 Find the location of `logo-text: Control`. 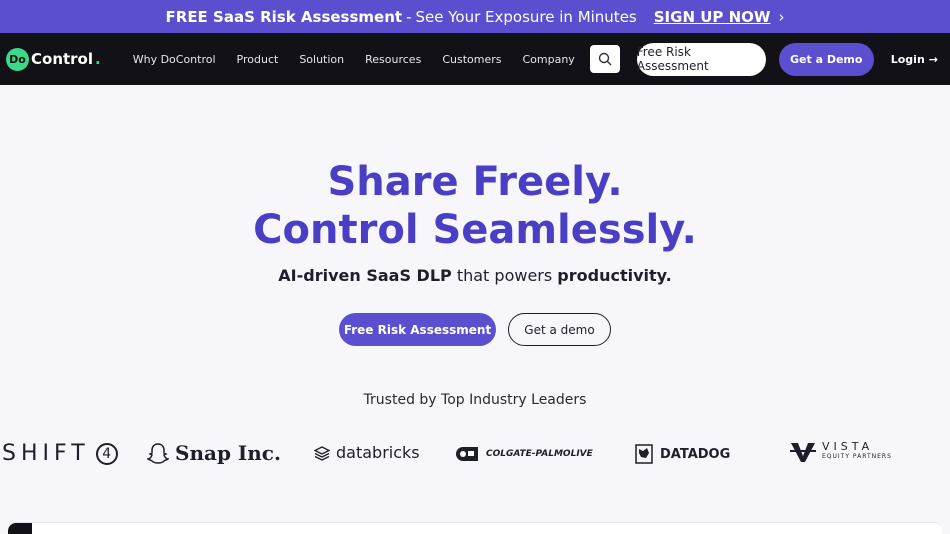

logo-text: Control is located at coordinates (62, 59).